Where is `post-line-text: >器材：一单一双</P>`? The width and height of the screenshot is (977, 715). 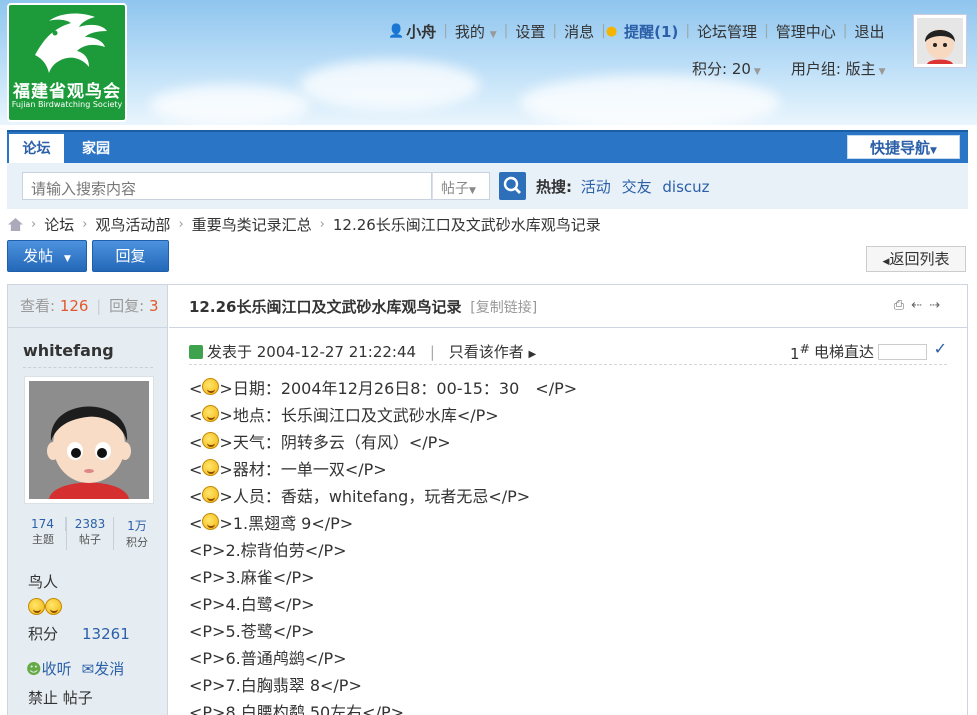 post-line-text: >器材：一单一双</P> is located at coordinates (303, 469).